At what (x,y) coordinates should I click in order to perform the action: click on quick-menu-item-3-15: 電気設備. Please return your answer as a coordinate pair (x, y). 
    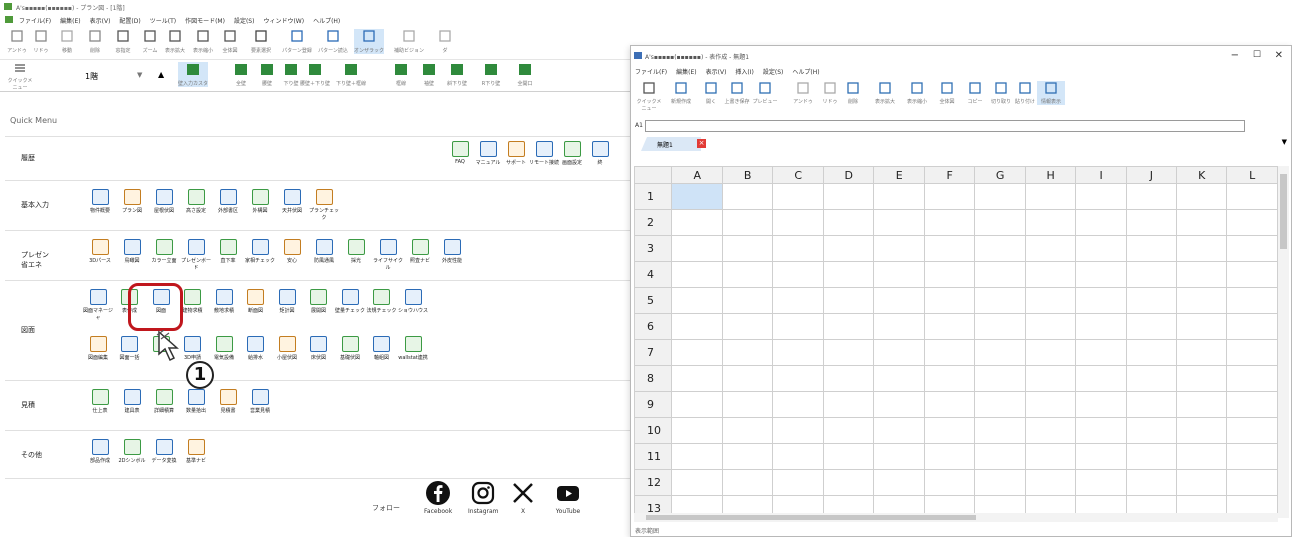
    Looking at the image, I should click on (224, 348).